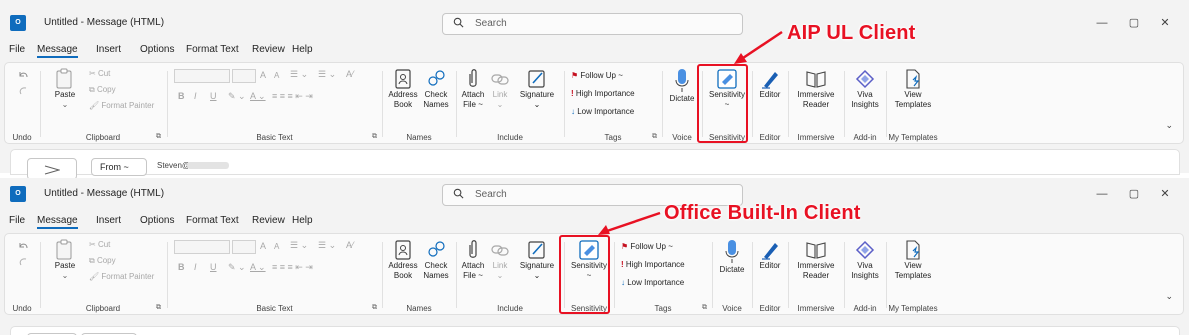 The height and width of the screenshot is (335, 1189). I want to click on previous-window-strip, so click(594, 3).